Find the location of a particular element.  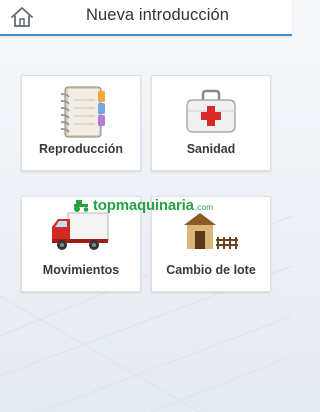

sanidad-button: Sanidad is located at coordinates (211, 123).